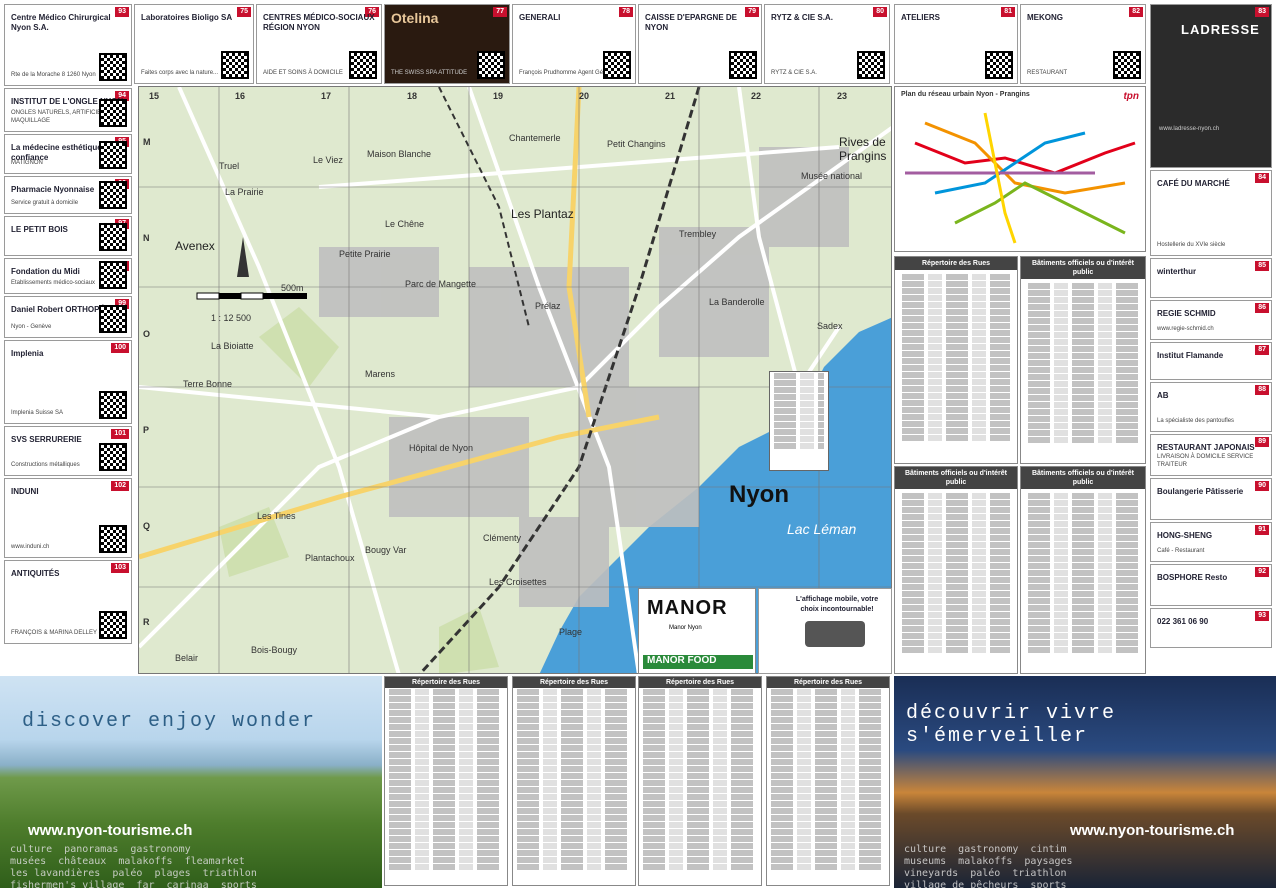 Image resolution: width=1276 pixels, height=888 pixels. What do you see at coordinates (1211, 320) in the screenshot?
I see `ad-right-86: 86 REGIE SCHMID www.regie-schmid.ch` at bounding box center [1211, 320].